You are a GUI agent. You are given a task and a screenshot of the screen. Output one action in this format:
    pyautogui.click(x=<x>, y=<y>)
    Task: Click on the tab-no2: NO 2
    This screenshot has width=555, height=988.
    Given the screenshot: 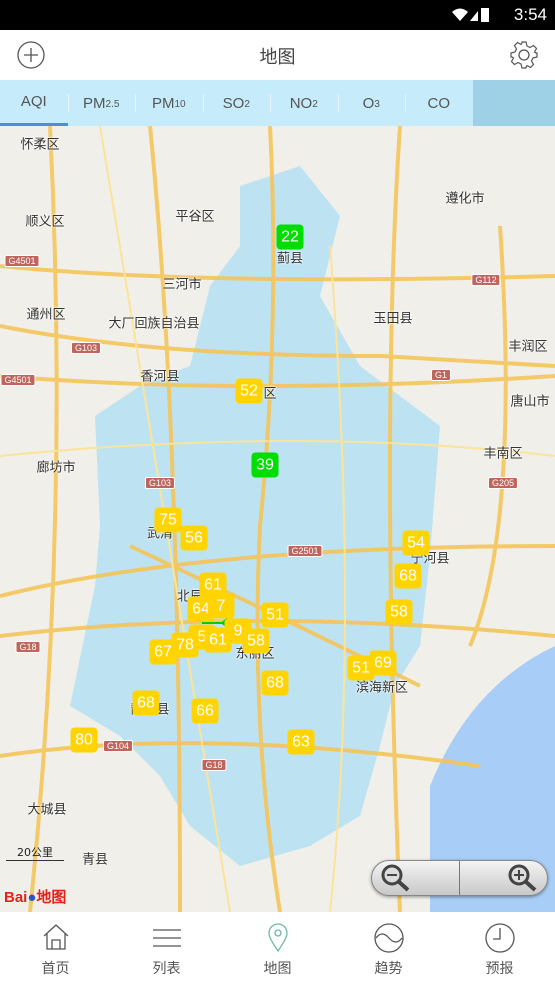 What is the action you would take?
    pyautogui.click(x=304, y=103)
    